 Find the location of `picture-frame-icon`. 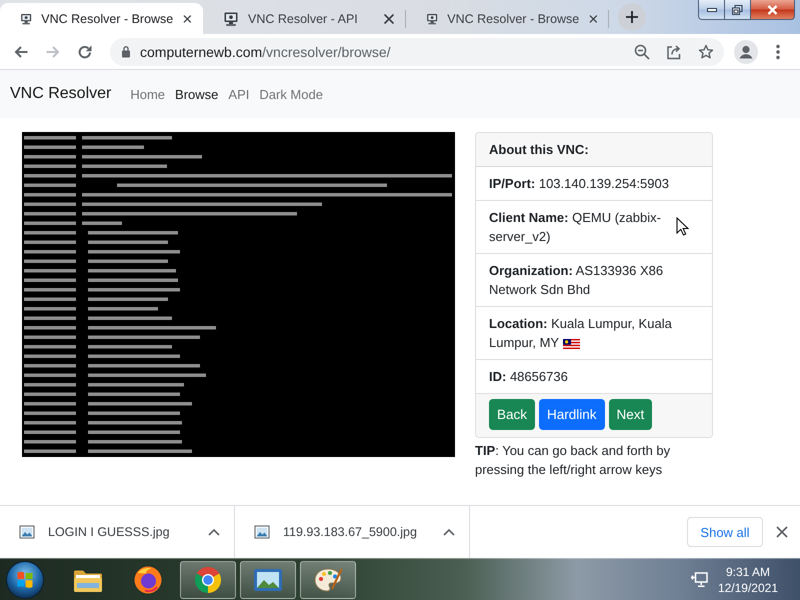

picture-frame-icon is located at coordinates (268, 579).